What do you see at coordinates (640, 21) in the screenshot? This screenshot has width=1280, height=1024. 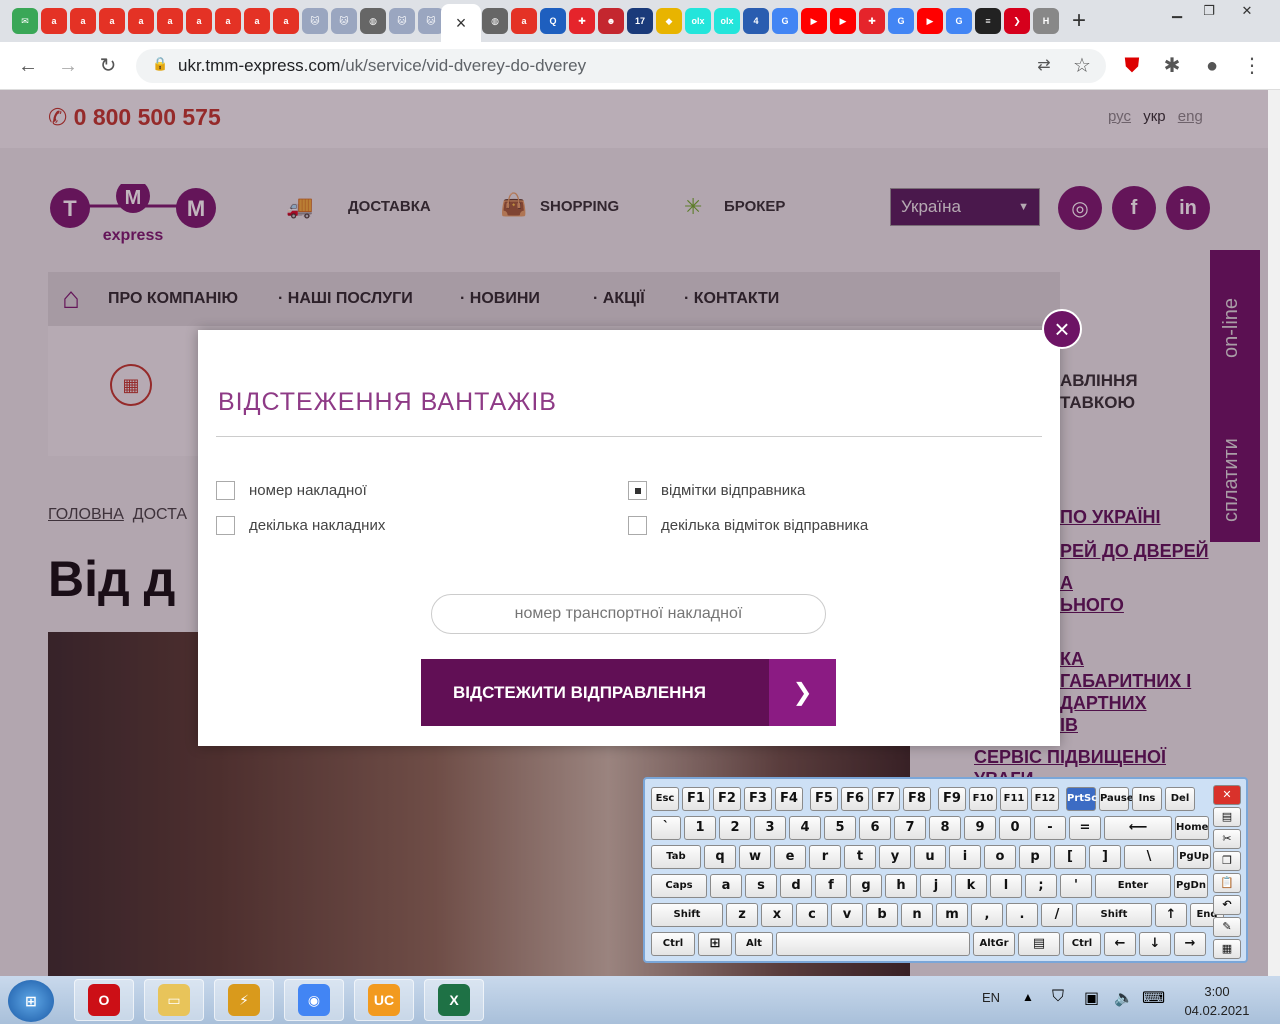 I see `17-icon: 17` at bounding box center [640, 21].